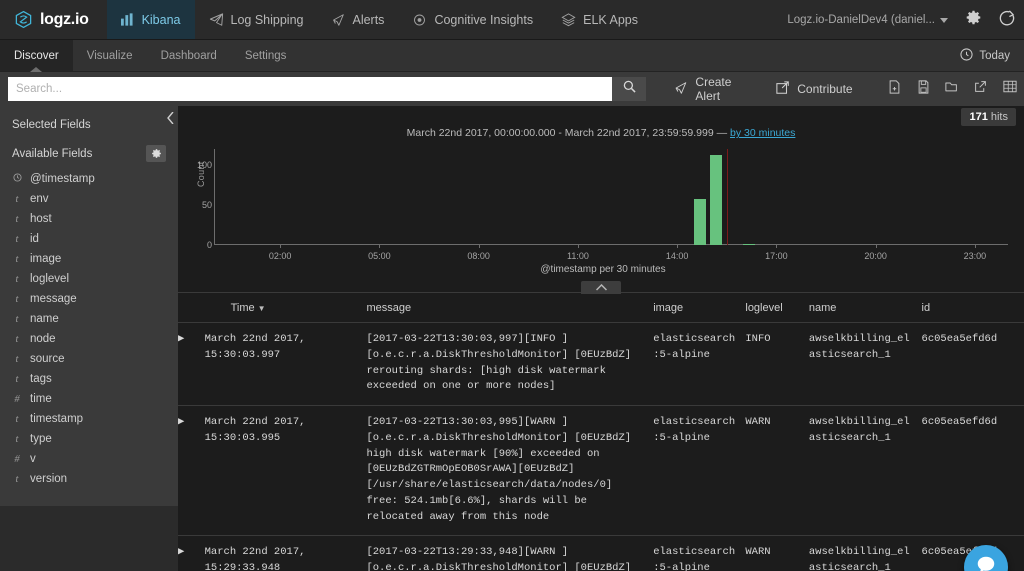  What do you see at coordinates (762, 133) in the screenshot?
I see `chart-interval-link: by 30 minutes` at bounding box center [762, 133].